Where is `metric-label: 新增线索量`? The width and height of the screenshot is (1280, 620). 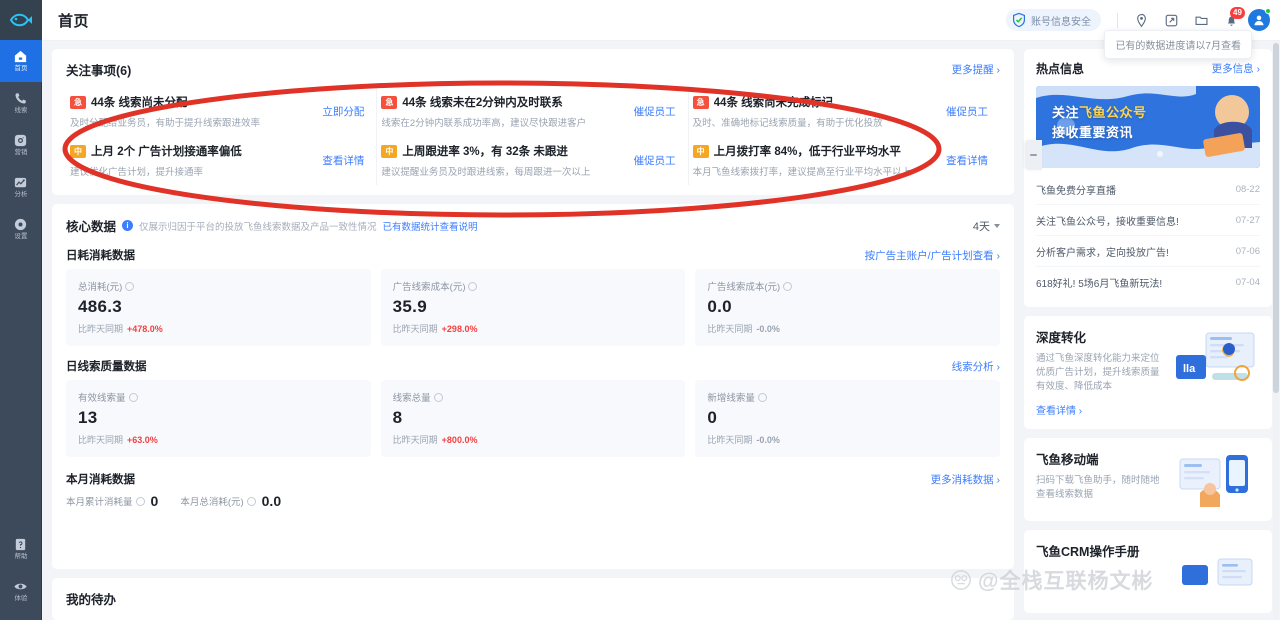 metric-label: 新增线索量 is located at coordinates (731, 398).